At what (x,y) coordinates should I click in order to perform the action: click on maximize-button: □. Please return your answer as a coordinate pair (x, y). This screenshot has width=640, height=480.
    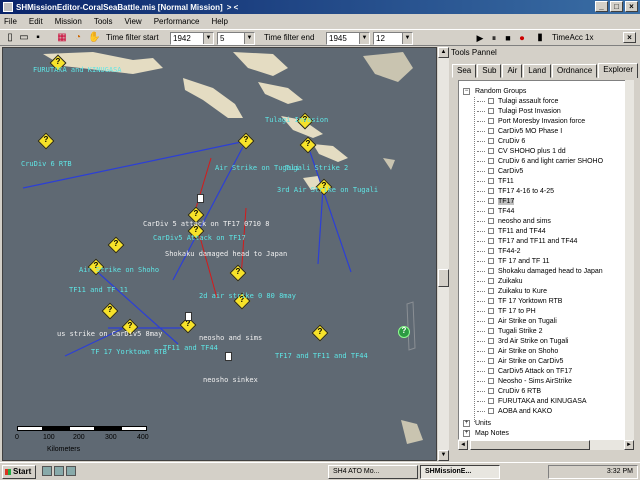
    Looking at the image, I should click on (616, 6).